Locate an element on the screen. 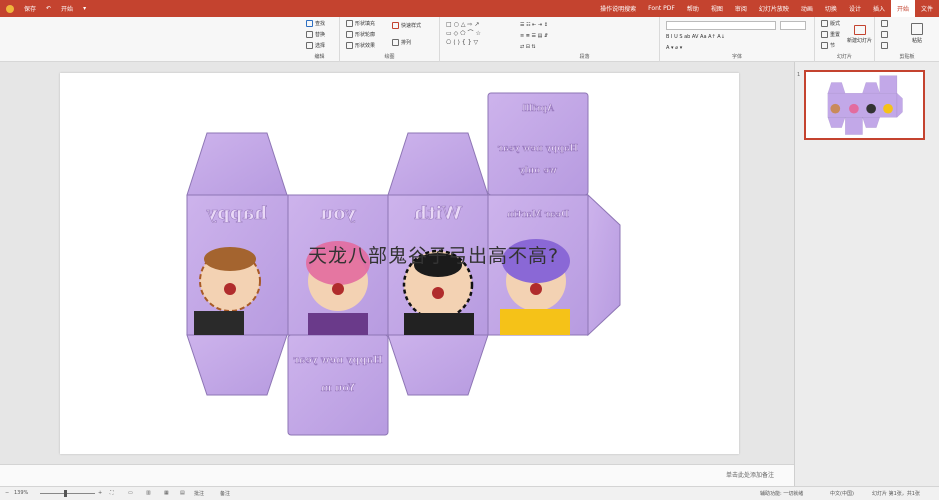 The width and height of the screenshot is (939, 500). paste-button: 粘贴 is located at coordinates (917, 33).